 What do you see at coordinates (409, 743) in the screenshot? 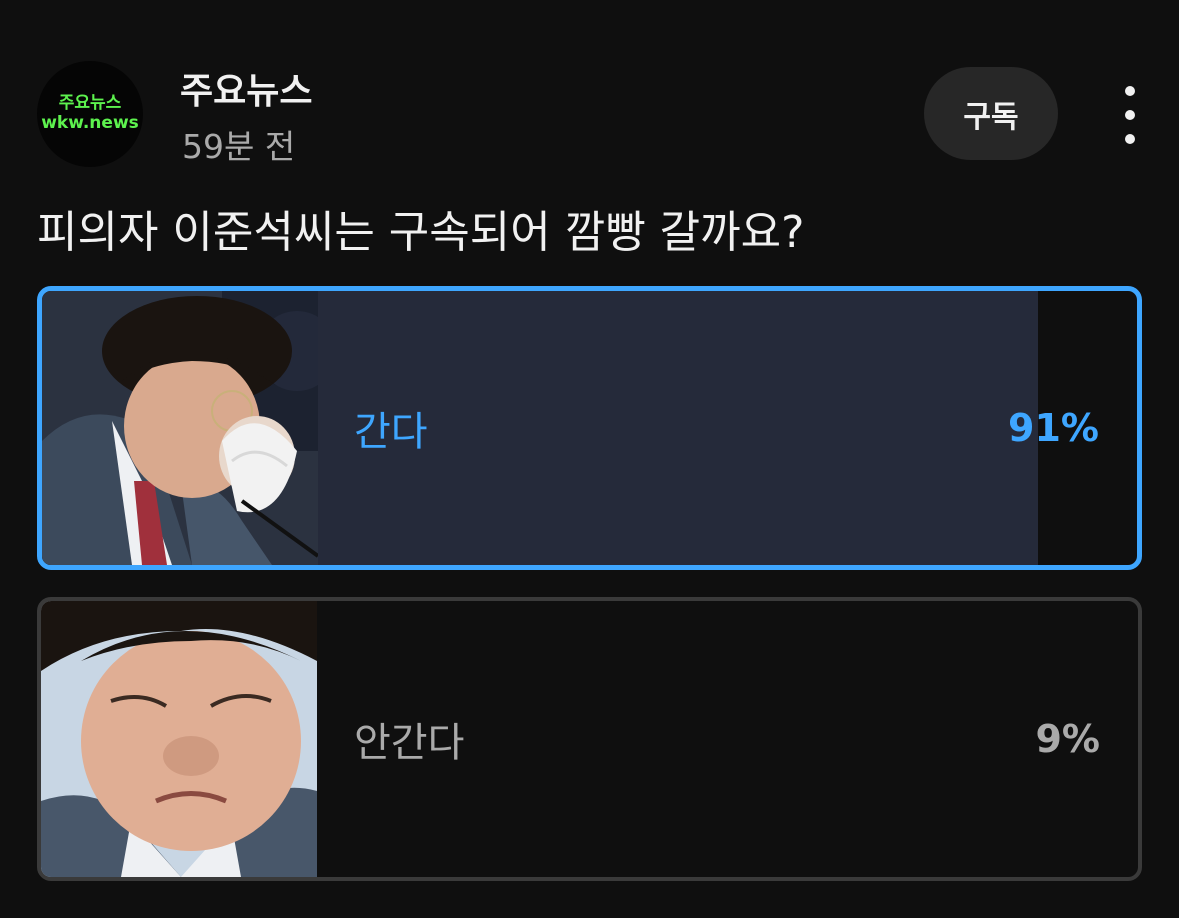
I see `poll-option-label: 안간다` at bounding box center [409, 743].